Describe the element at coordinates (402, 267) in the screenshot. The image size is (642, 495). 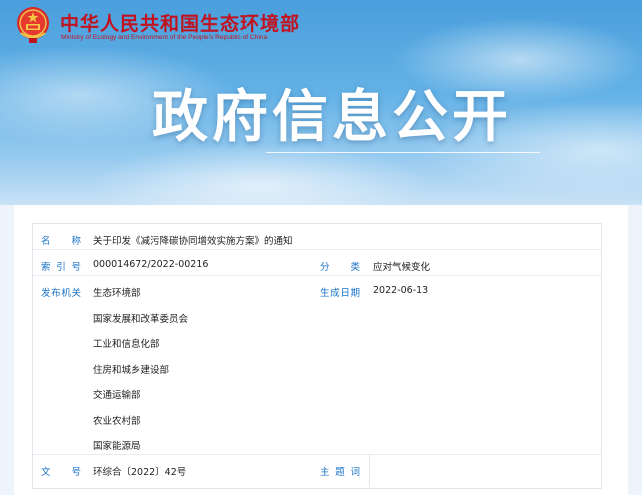
I see `category-value: 应对气候变化` at that location.